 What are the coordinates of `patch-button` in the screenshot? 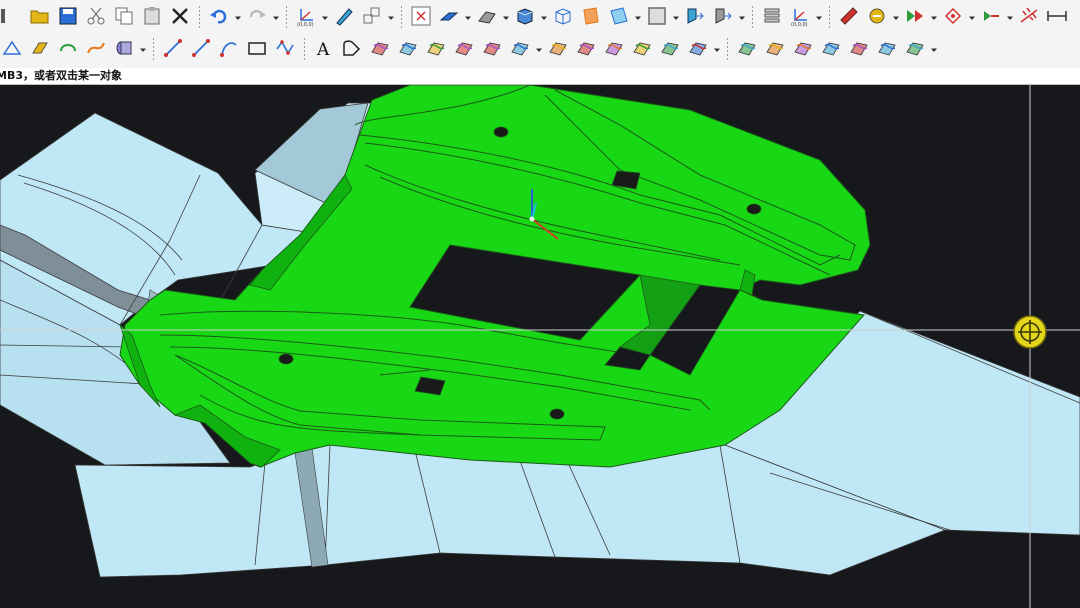 It's located at (887, 50).